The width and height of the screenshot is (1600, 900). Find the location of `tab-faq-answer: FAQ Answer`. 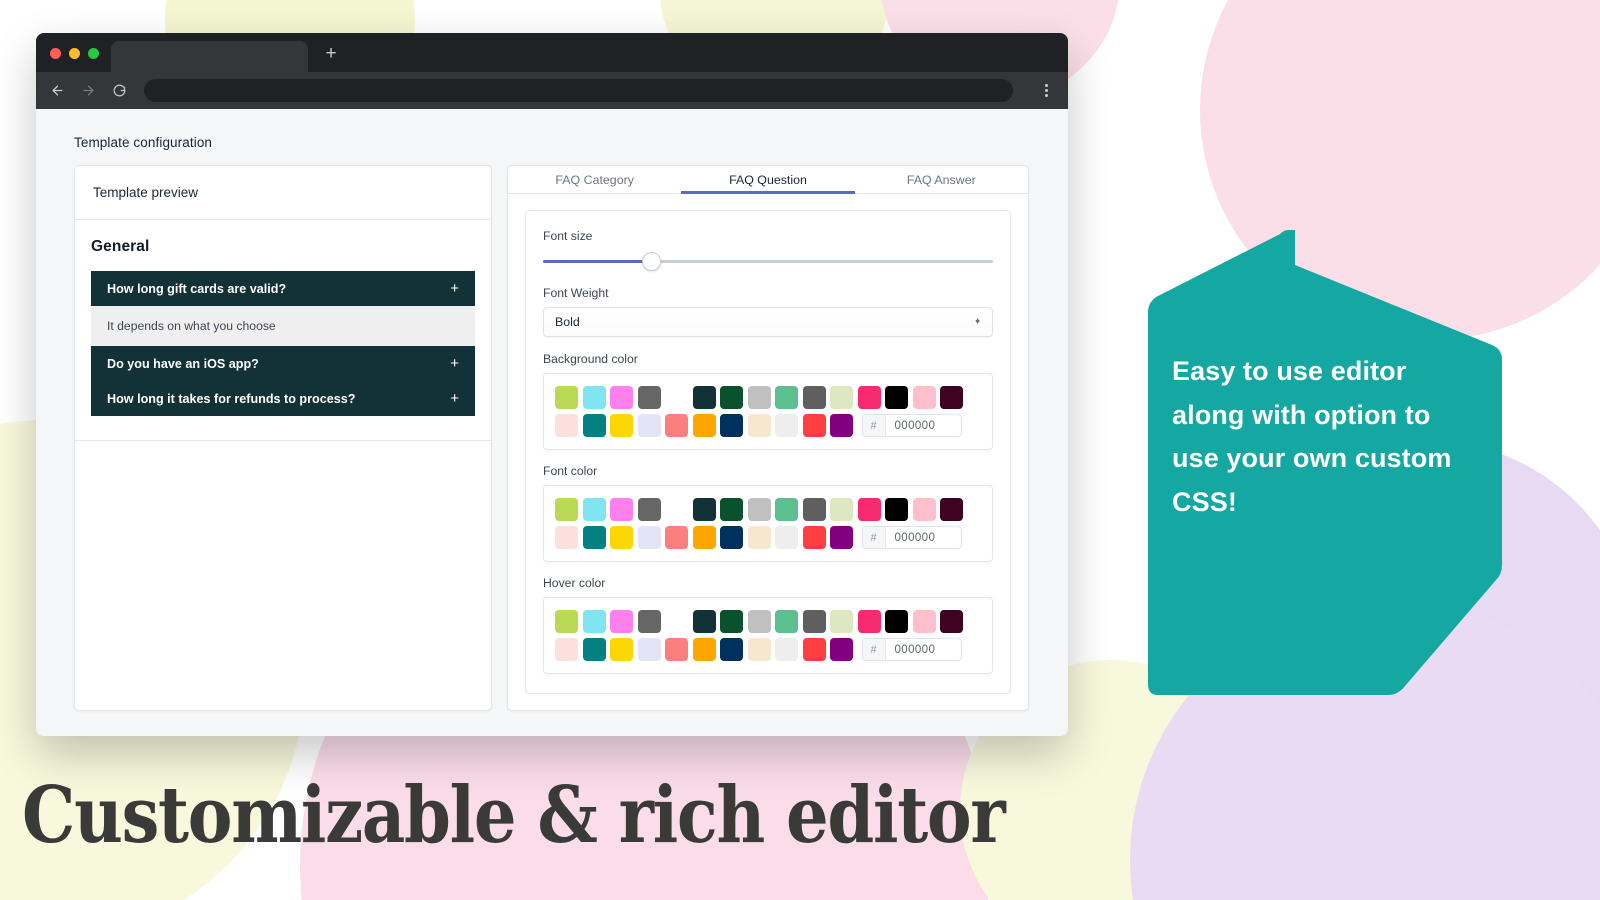

tab-faq-answer: FAQ Answer is located at coordinates (941, 179).